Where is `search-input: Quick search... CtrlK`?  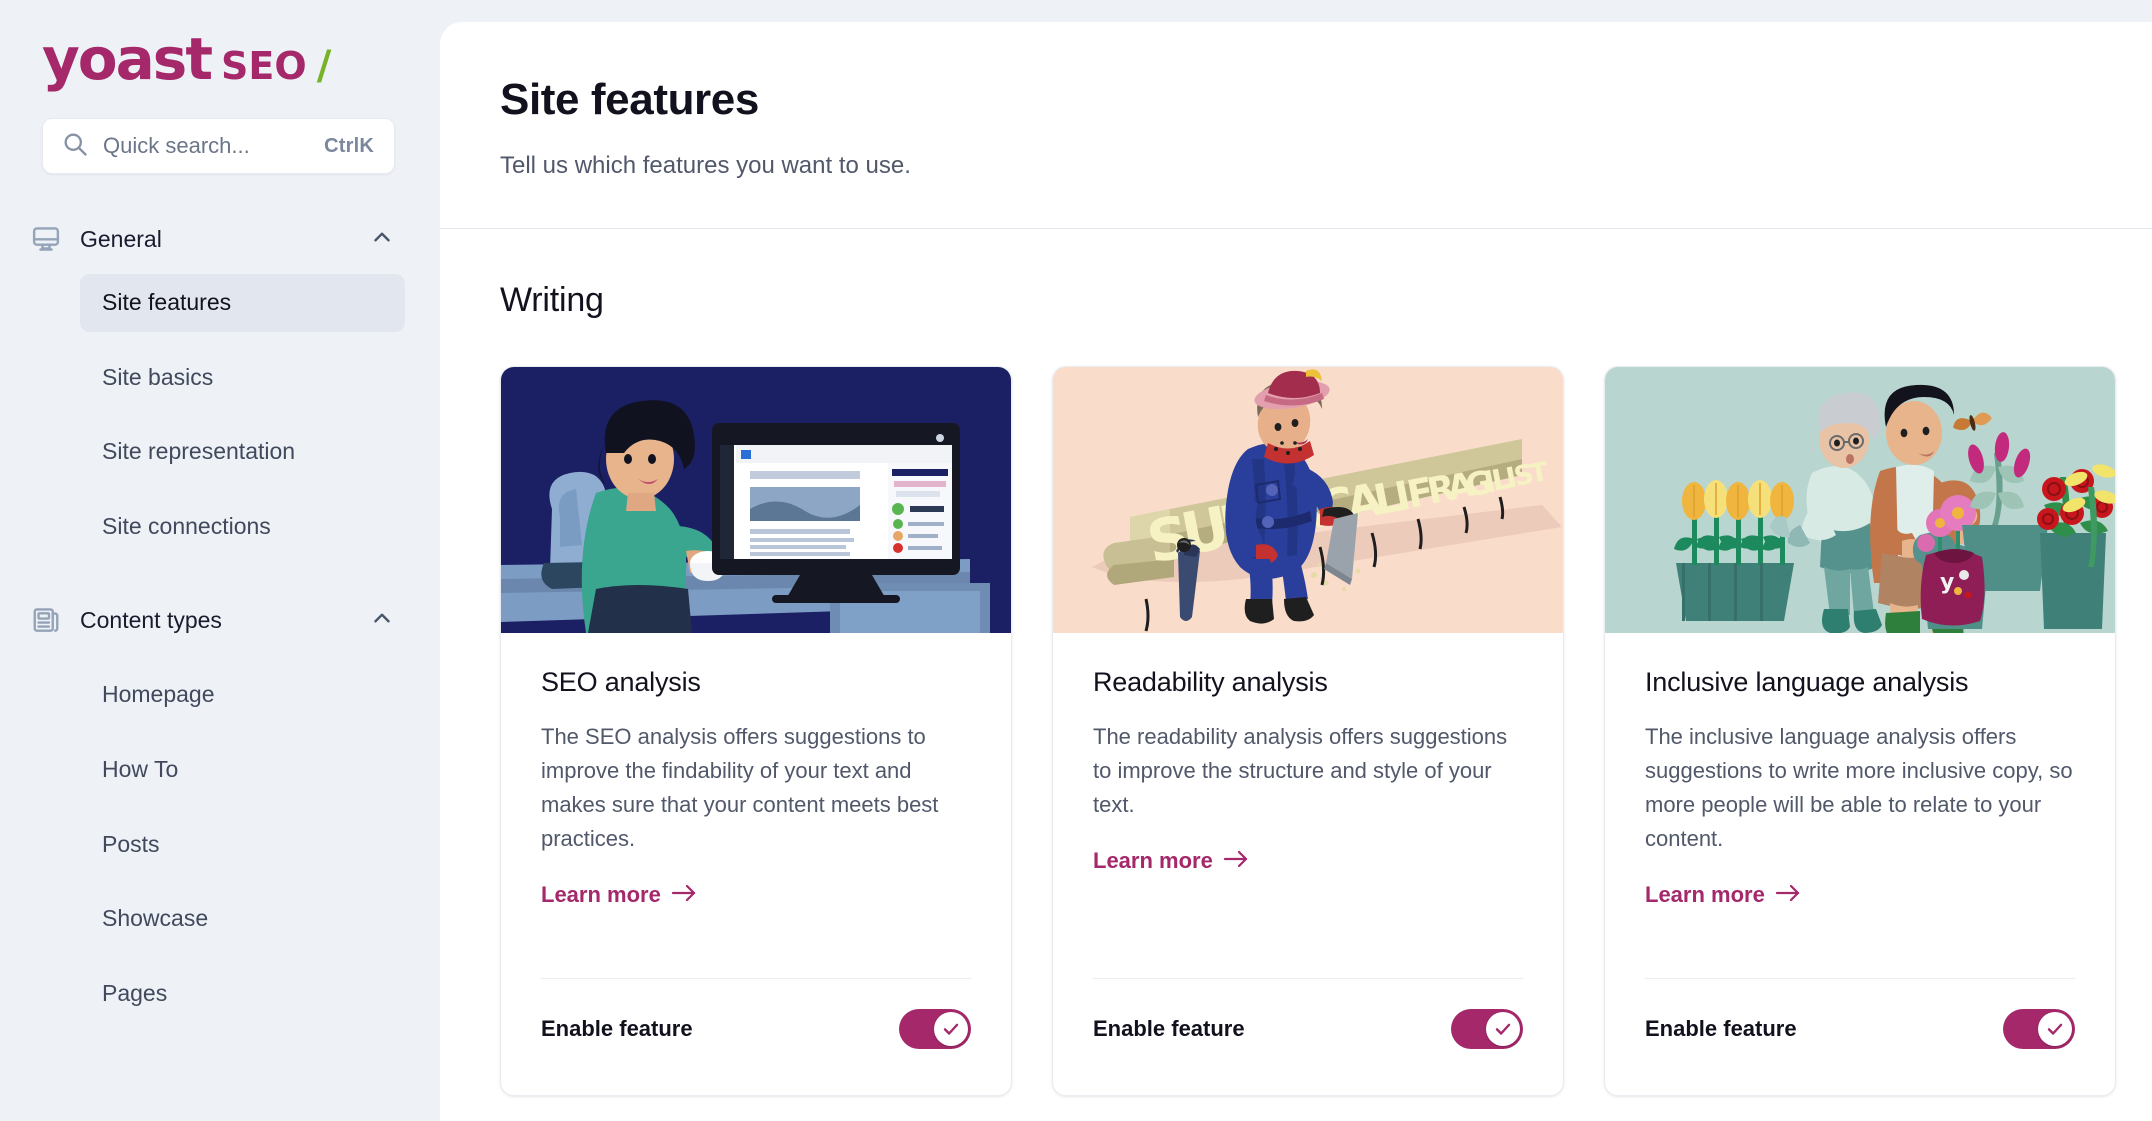
search-input: Quick search... CtrlK is located at coordinates (218, 146).